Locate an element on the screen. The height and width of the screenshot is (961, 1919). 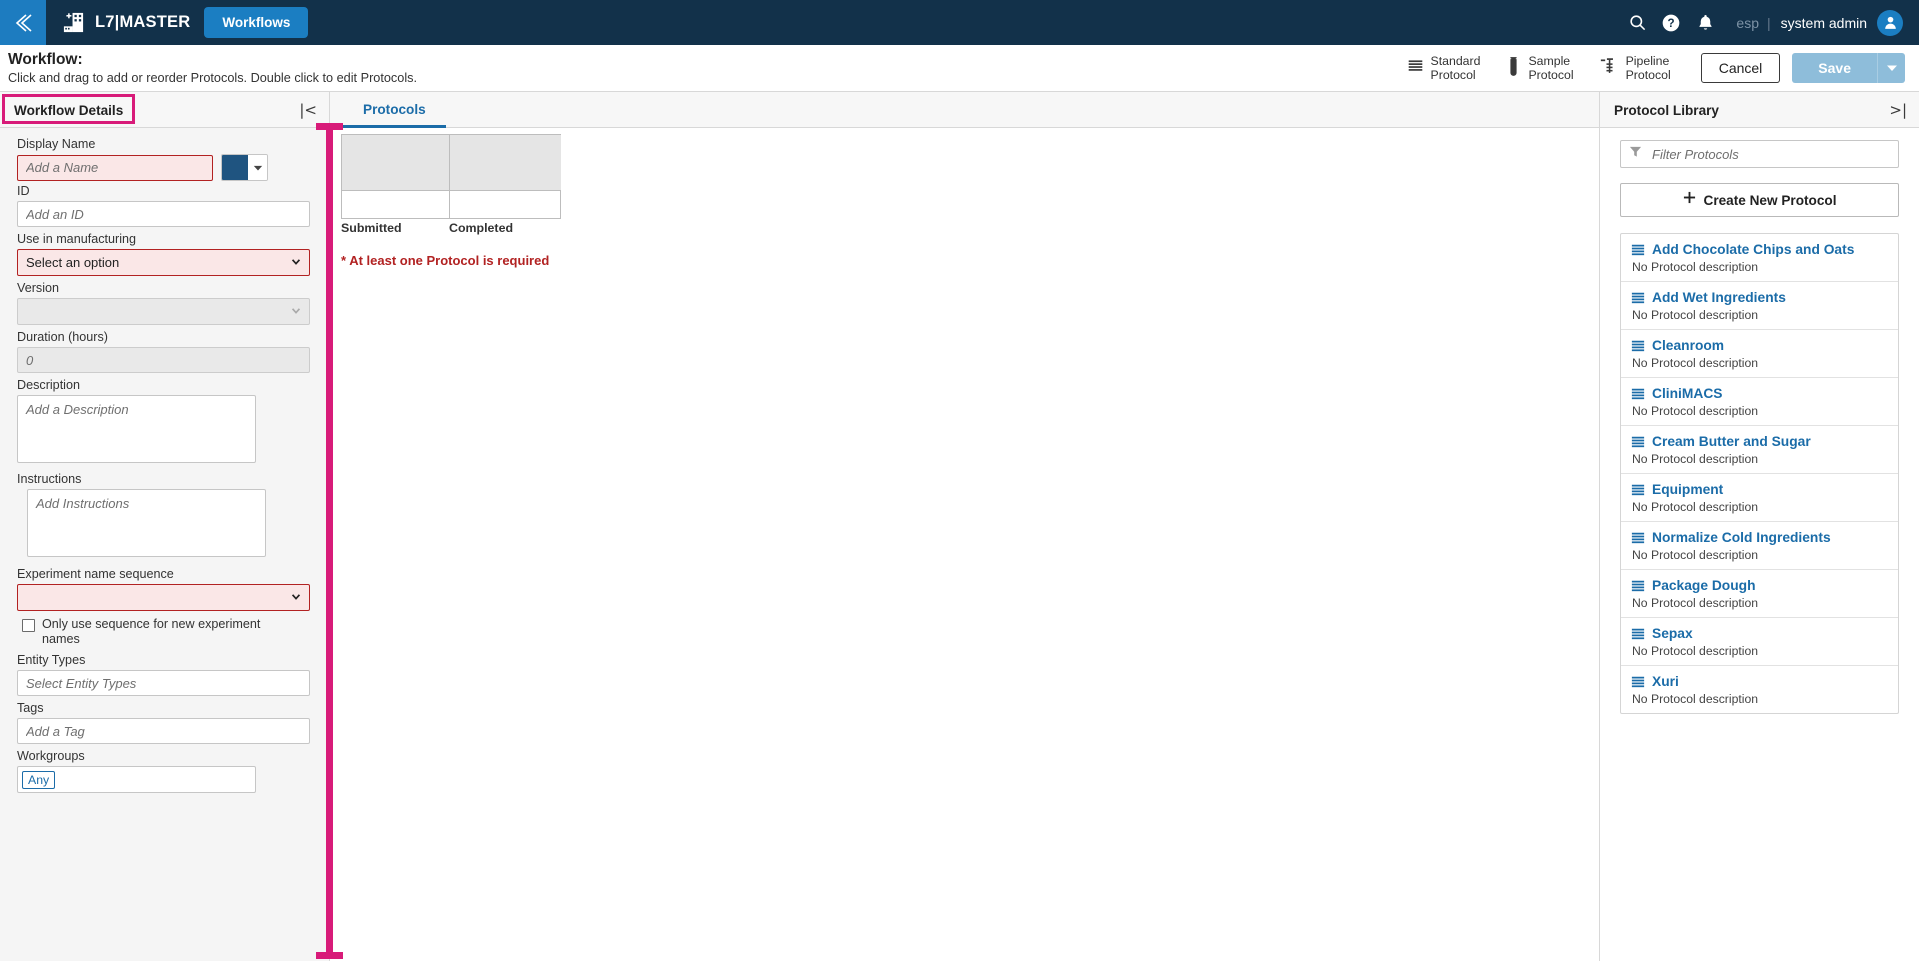
workgroup-chip-any: Any is located at coordinates (39, 779).